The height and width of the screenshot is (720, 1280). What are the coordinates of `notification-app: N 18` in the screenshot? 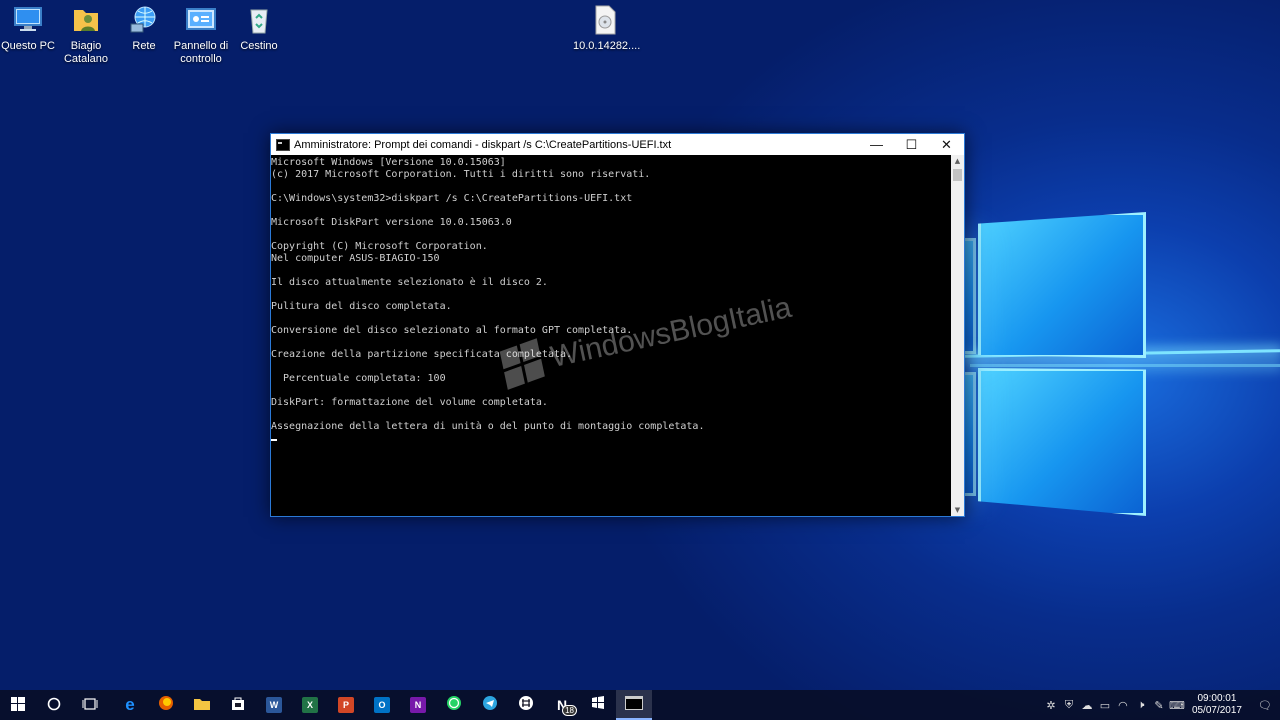 It's located at (562, 705).